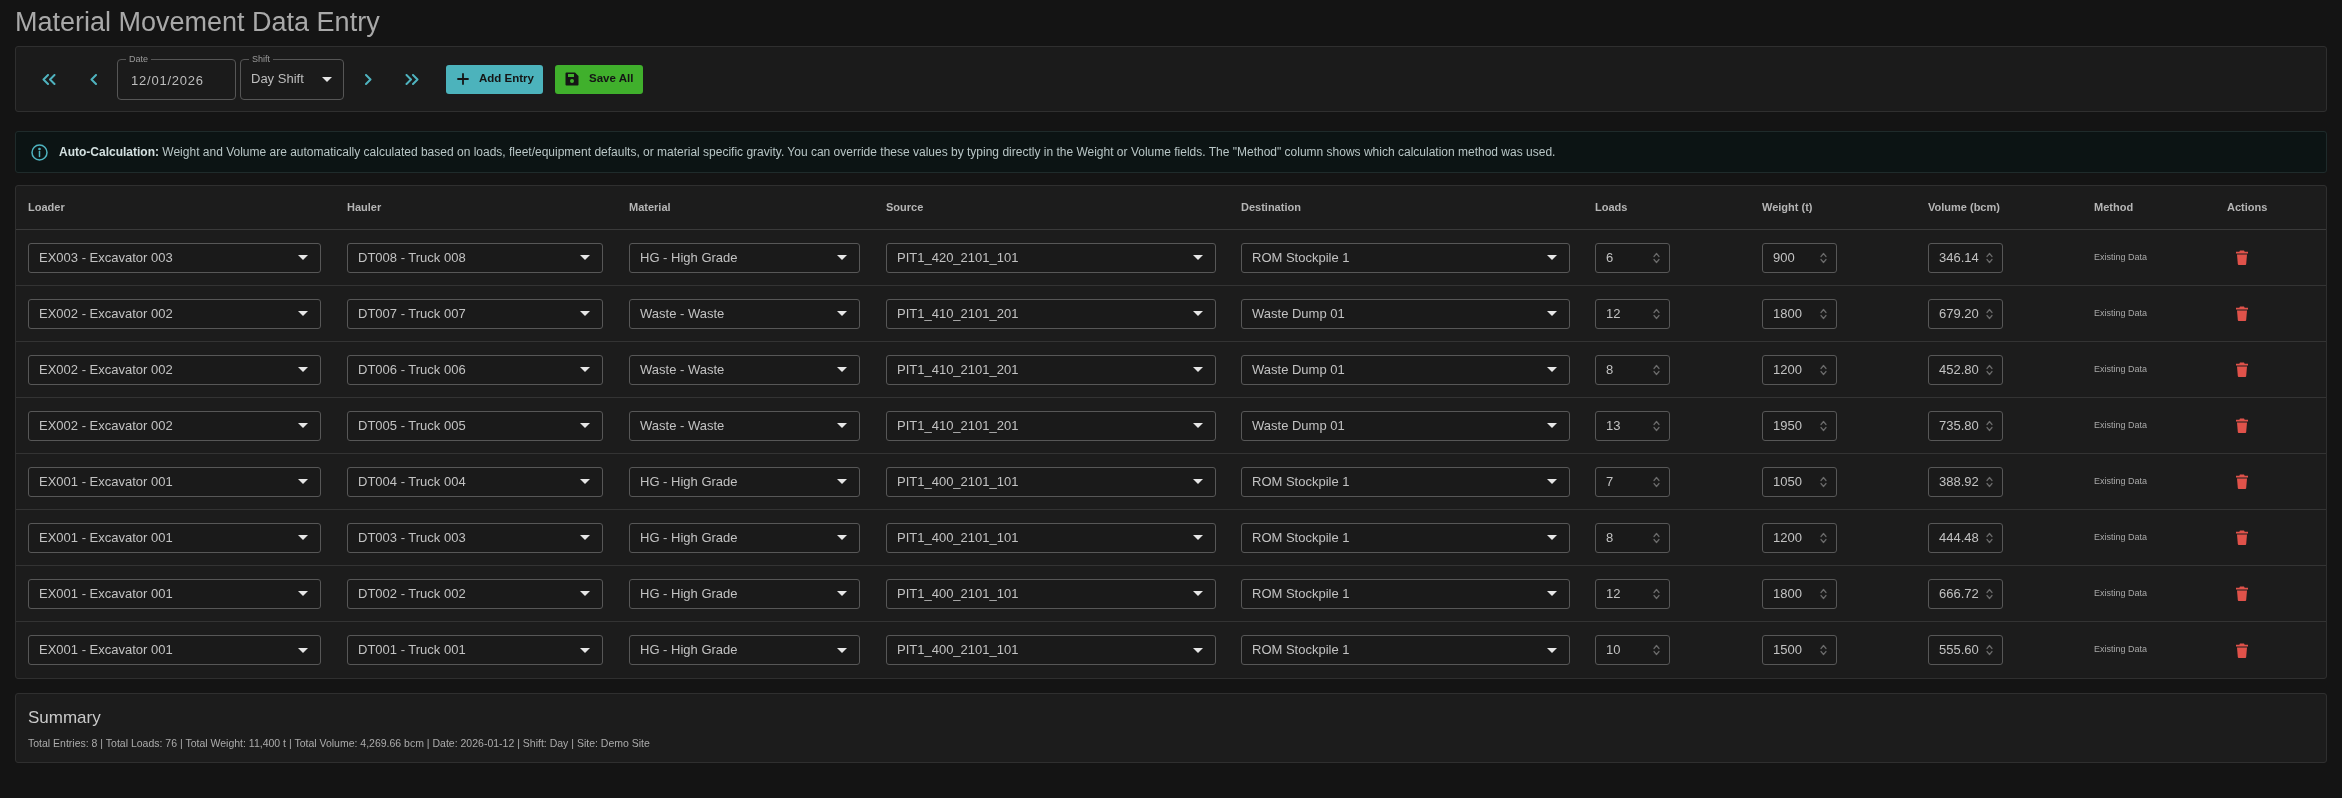 This screenshot has height=798, width=2342. What do you see at coordinates (599, 79) in the screenshot?
I see `save-all-button: Save All` at bounding box center [599, 79].